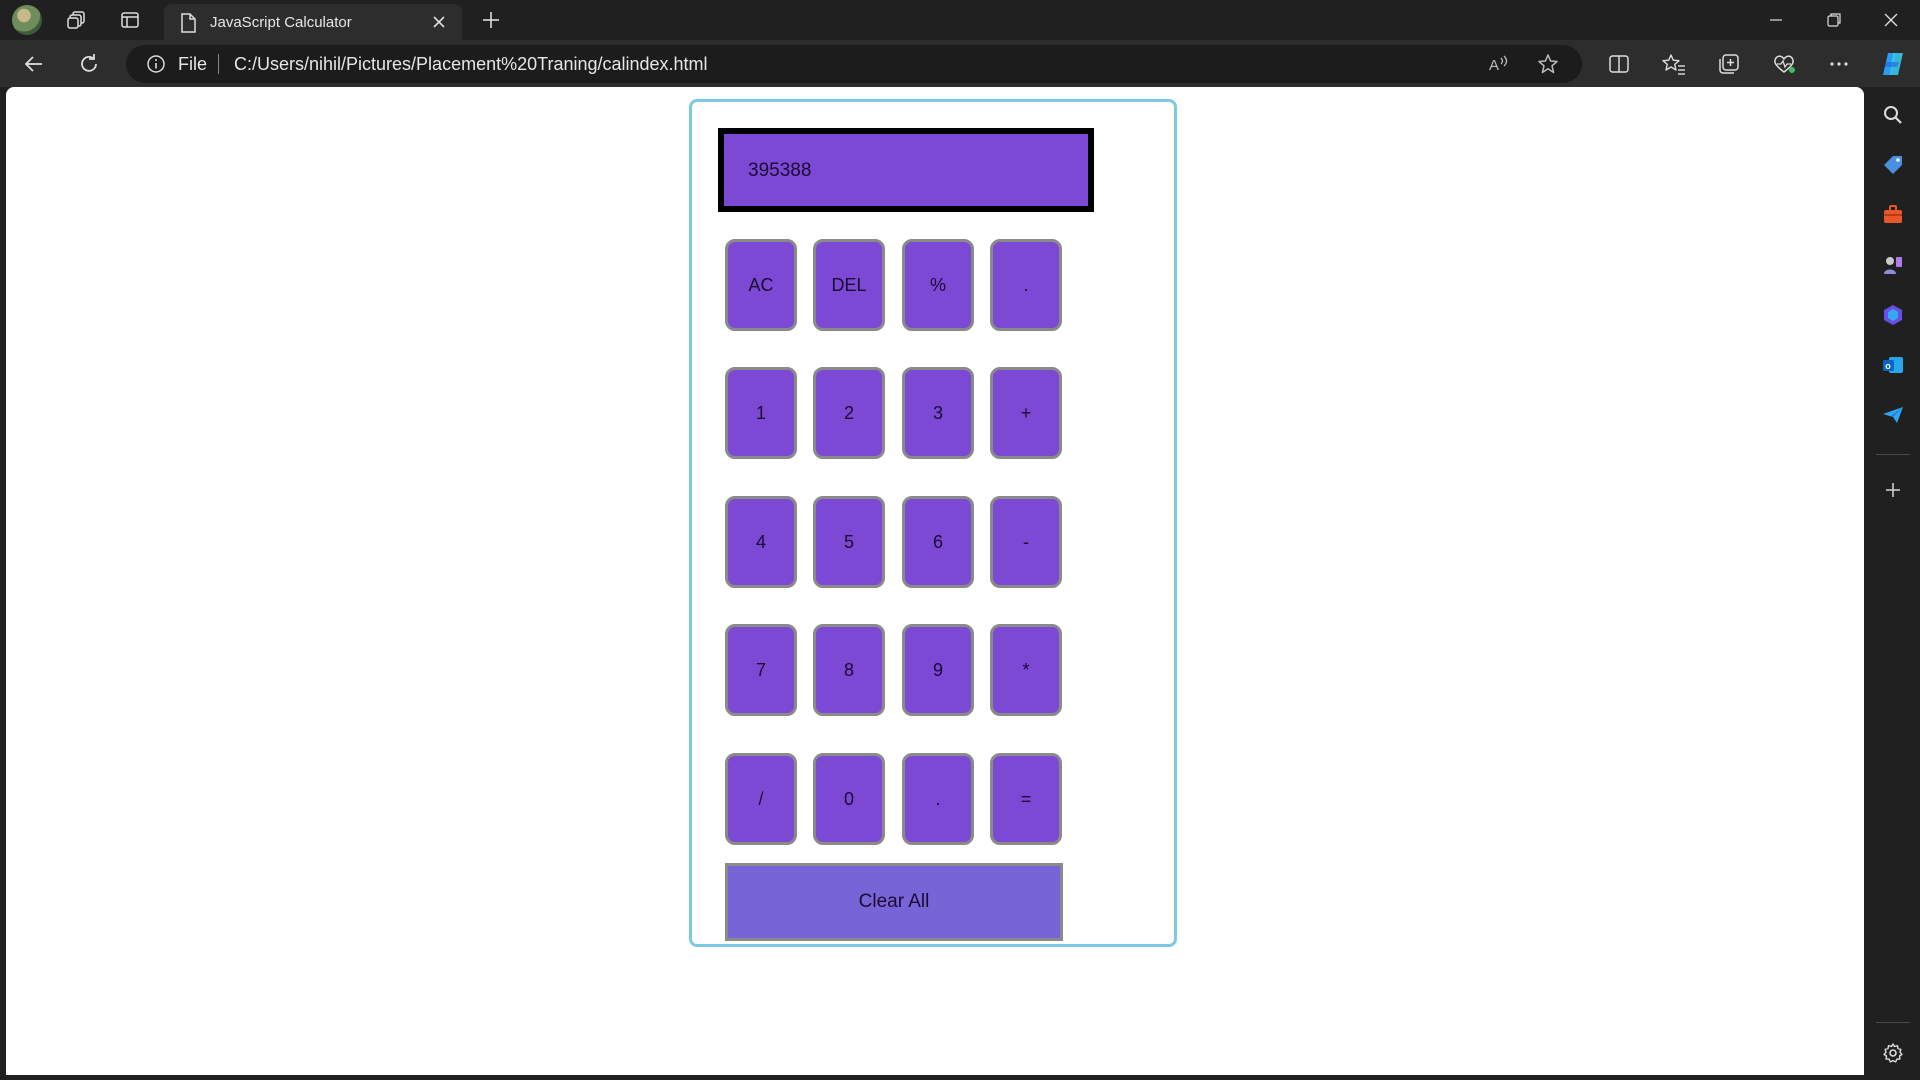 The height and width of the screenshot is (1080, 1920). What do you see at coordinates (1893, 583) in the screenshot?
I see `edge-sidebar: o` at bounding box center [1893, 583].